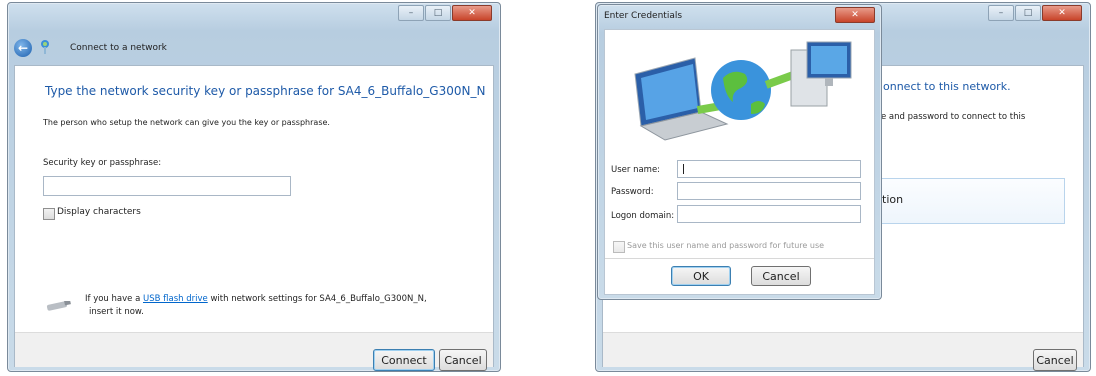  I want to click on network-illustration, so click(740, 90).